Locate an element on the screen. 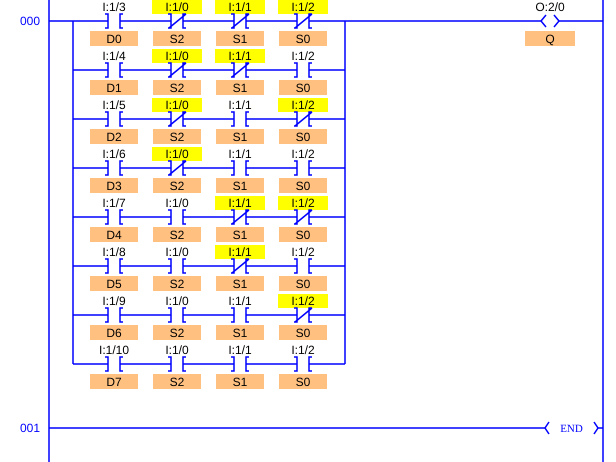 The height and width of the screenshot is (462, 616). tag-label: D1 is located at coordinates (114, 87).